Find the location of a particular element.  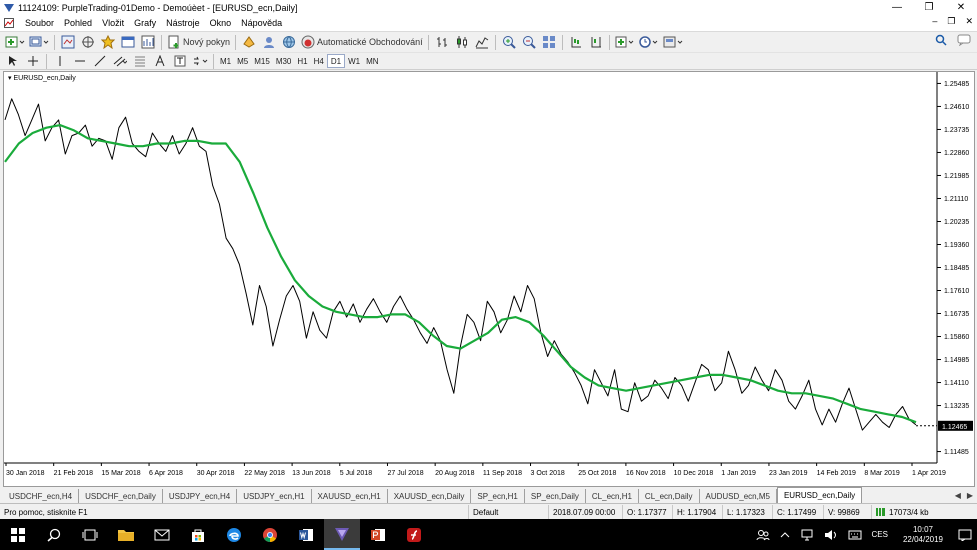

chart-menu-arrow-icon: ▾ is located at coordinates (10, 78).